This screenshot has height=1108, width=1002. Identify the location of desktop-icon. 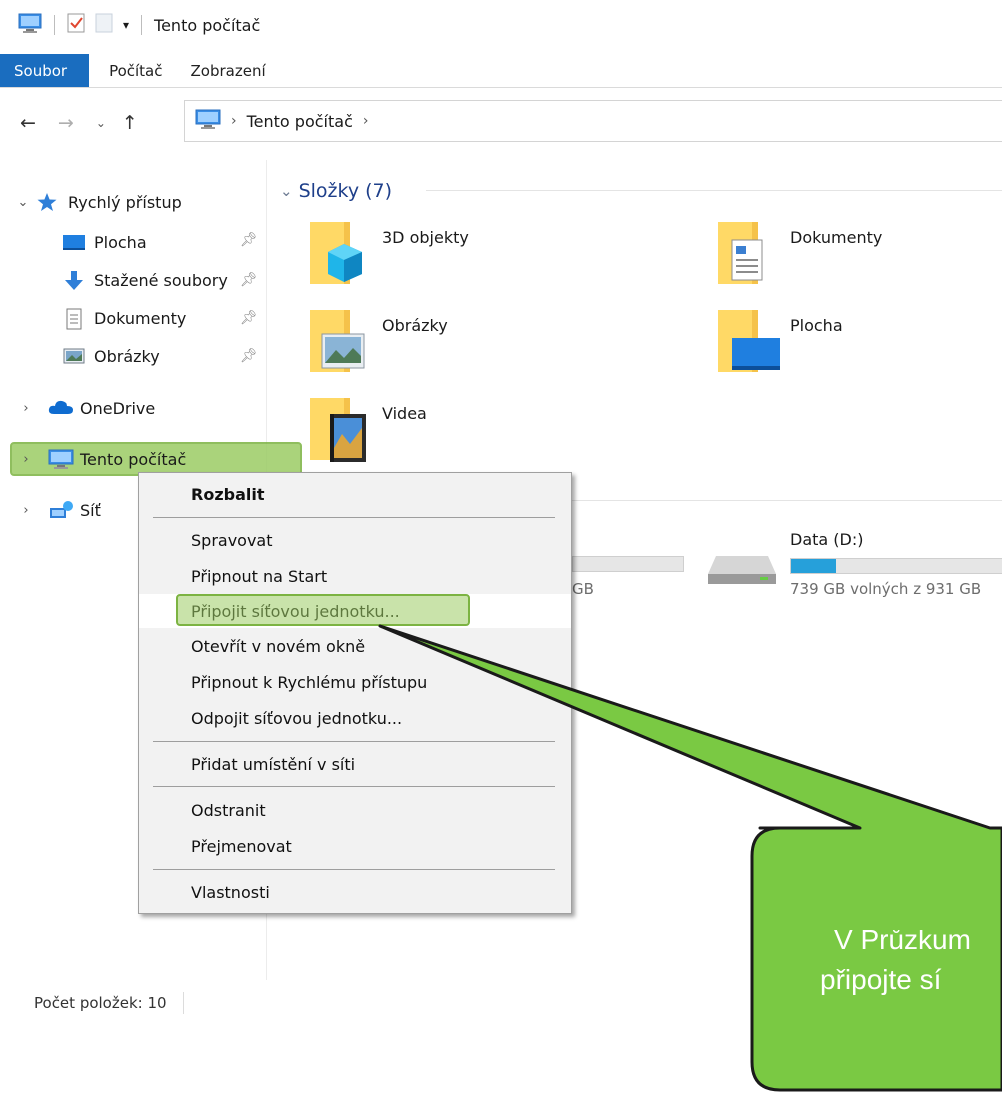
(74, 242).